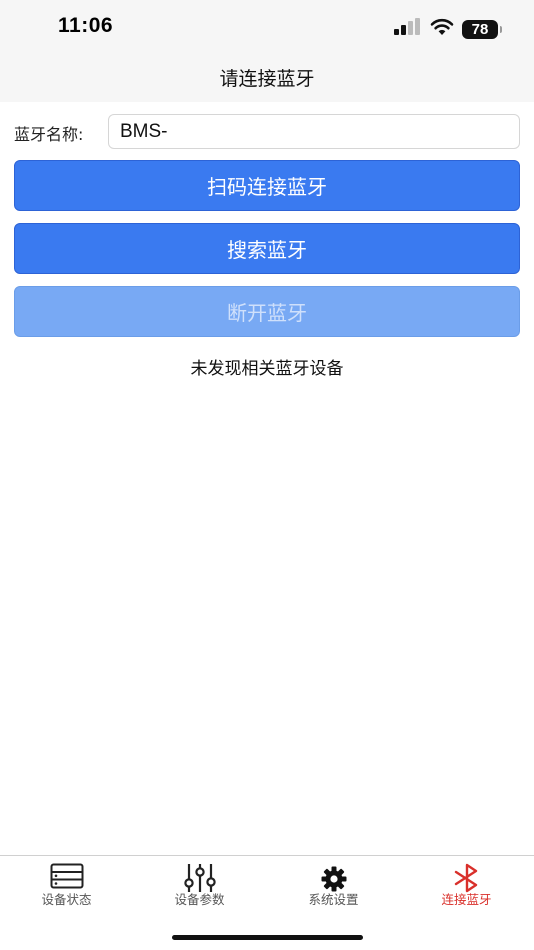  What do you see at coordinates (267, 28) in the screenshot?
I see `status-bar: 11:06 78` at bounding box center [267, 28].